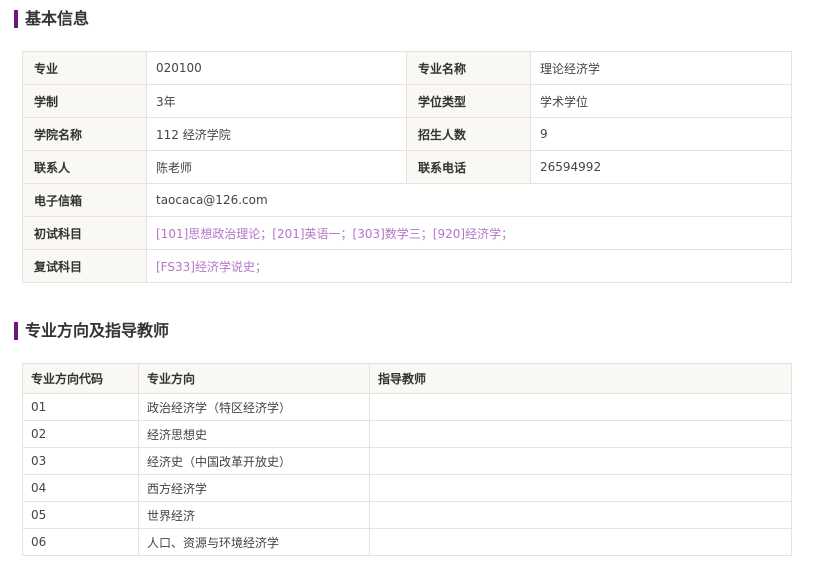 The height and width of the screenshot is (577, 820). I want to click on college-label: 学院名称, so click(84, 134).